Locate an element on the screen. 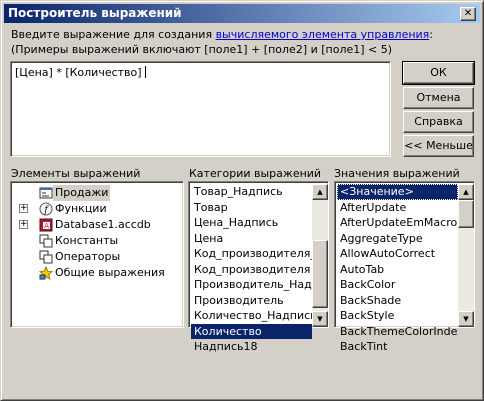 Image resolution: width=484 pixels, height=401 pixels. close-icon: ✕ is located at coordinates (468, 13).